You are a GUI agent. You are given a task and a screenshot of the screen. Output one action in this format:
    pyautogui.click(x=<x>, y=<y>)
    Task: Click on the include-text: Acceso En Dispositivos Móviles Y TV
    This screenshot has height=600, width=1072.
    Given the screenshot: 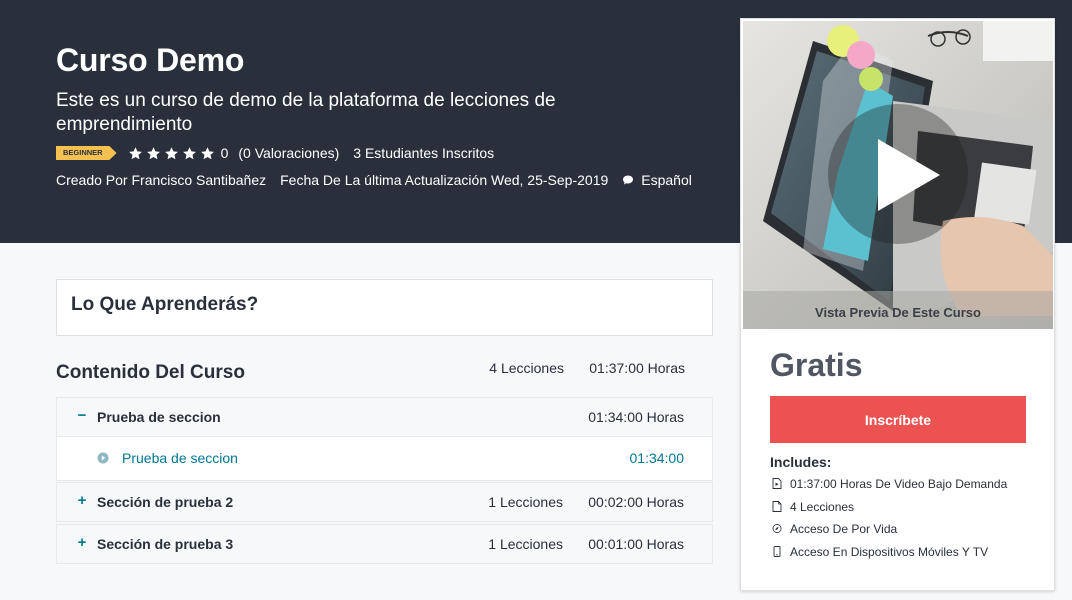 What is the action you would take?
    pyautogui.click(x=889, y=551)
    